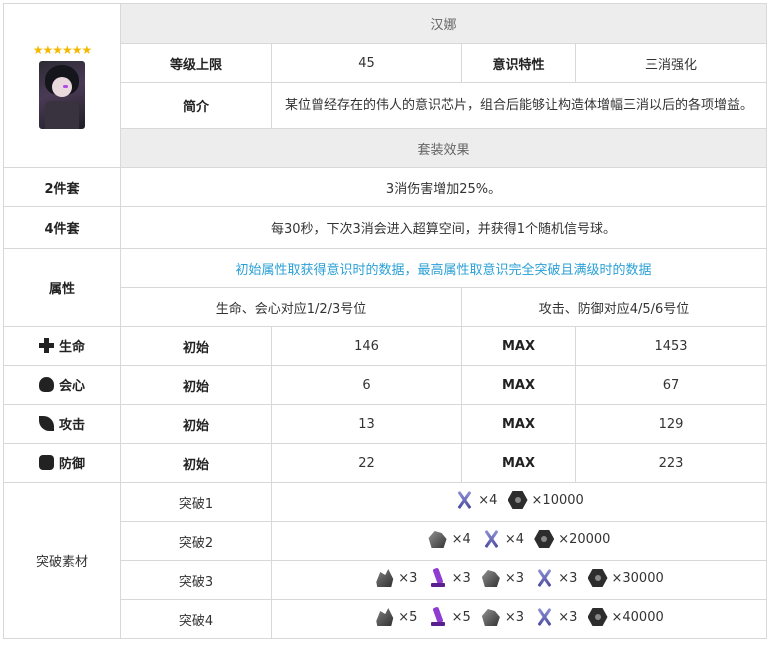 The height and width of the screenshot is (656, 771). What do you see at coordinates (46, 345) in the screenshot?
I see `plus-icon` at bounding box center [46, 345].